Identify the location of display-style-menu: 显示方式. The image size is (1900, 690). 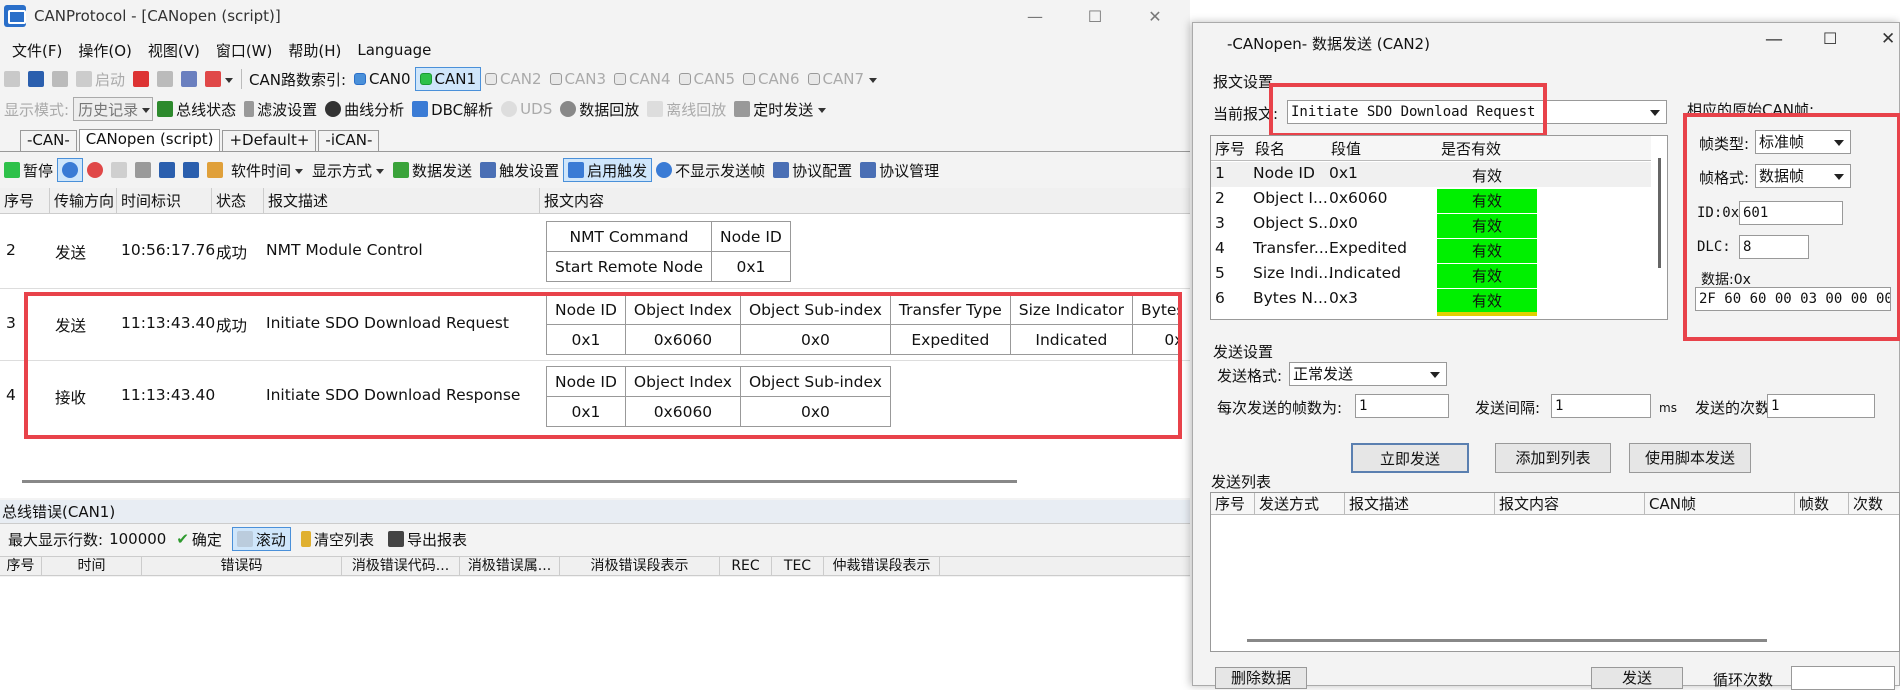
(348, 170).